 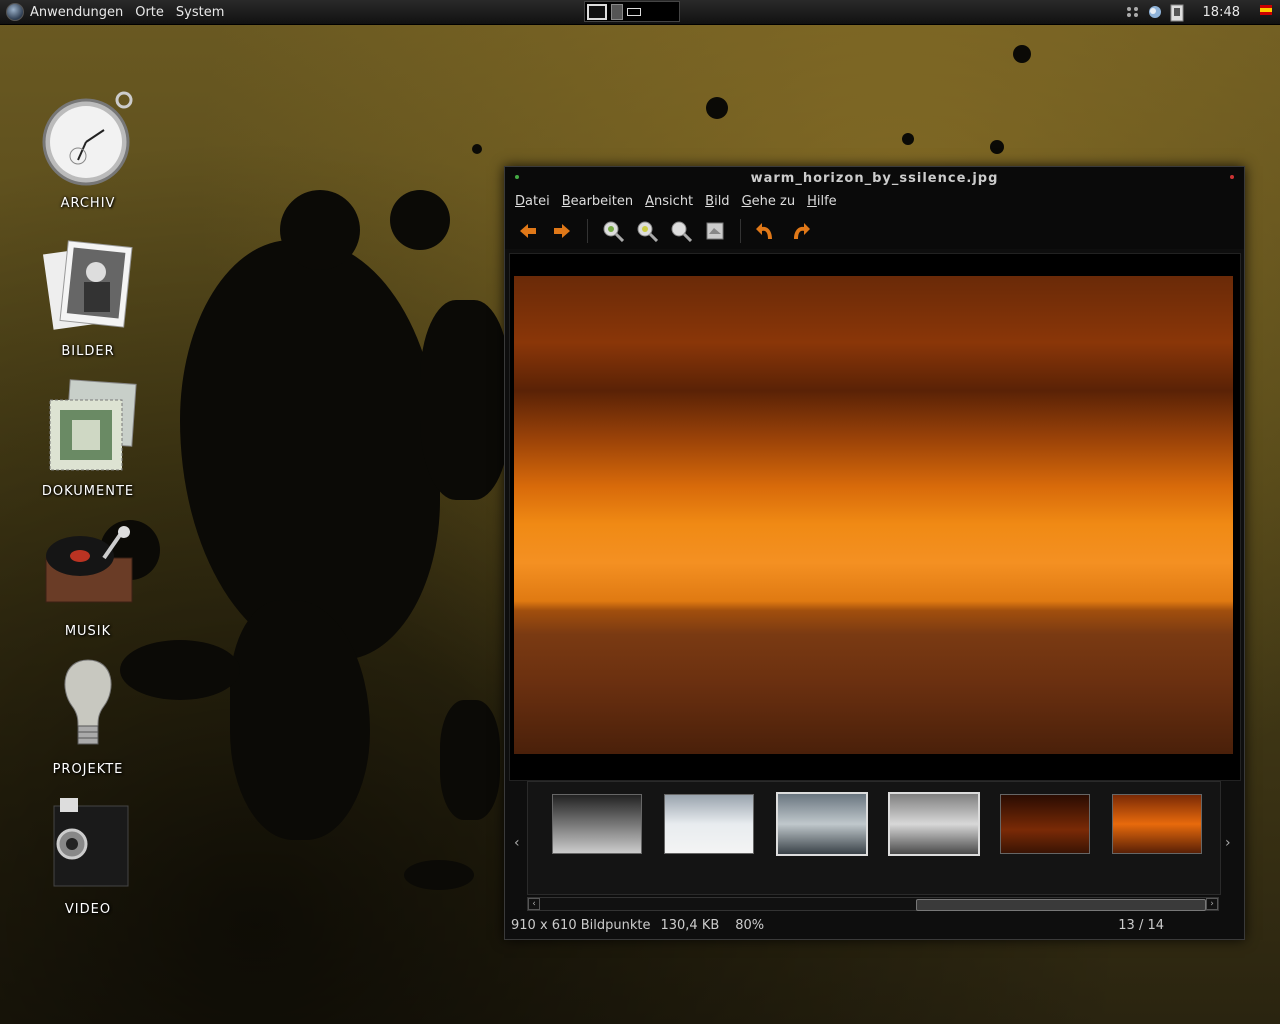 What do you see at coordinates (873, 904) in the screenshot?
I see `thumbnail-scrollbar: ‹ ›` at bounding box center [873, 904].